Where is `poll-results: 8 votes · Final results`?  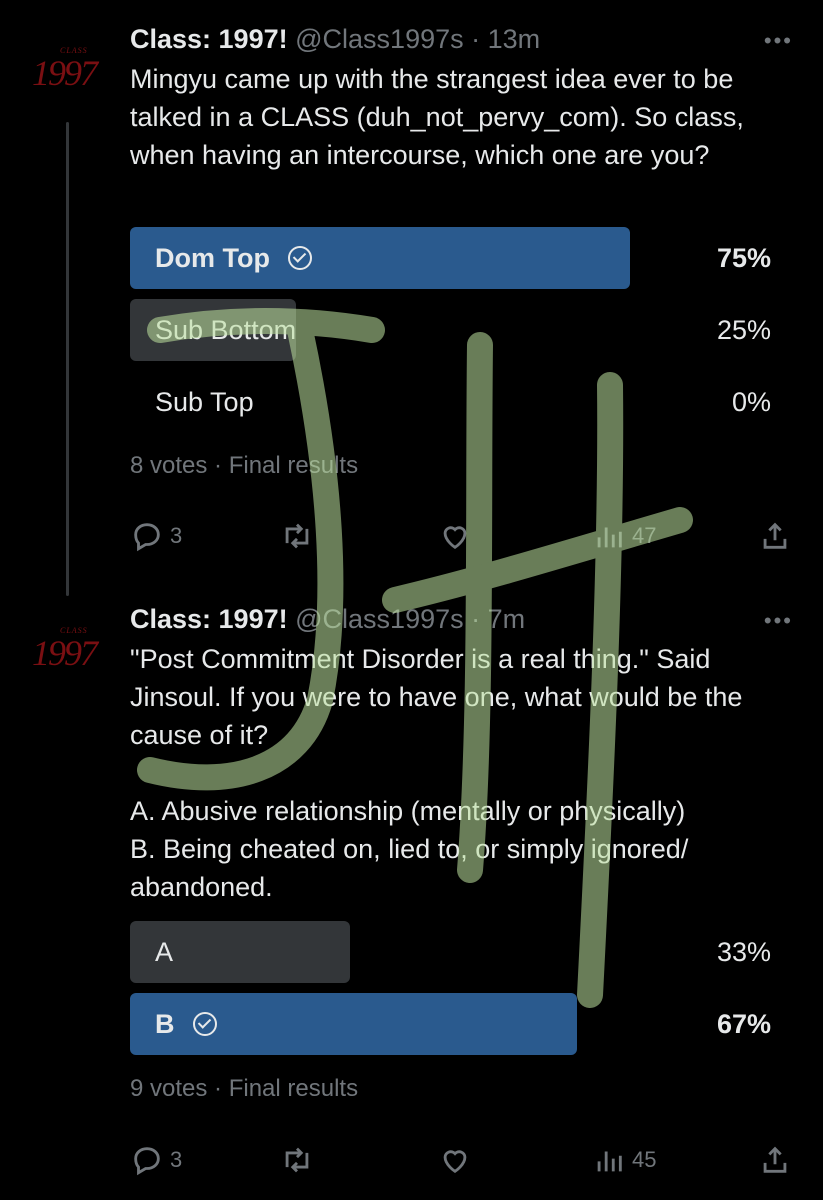 poll-results: 8 votes · Final results is located at coordinates (244, 465).